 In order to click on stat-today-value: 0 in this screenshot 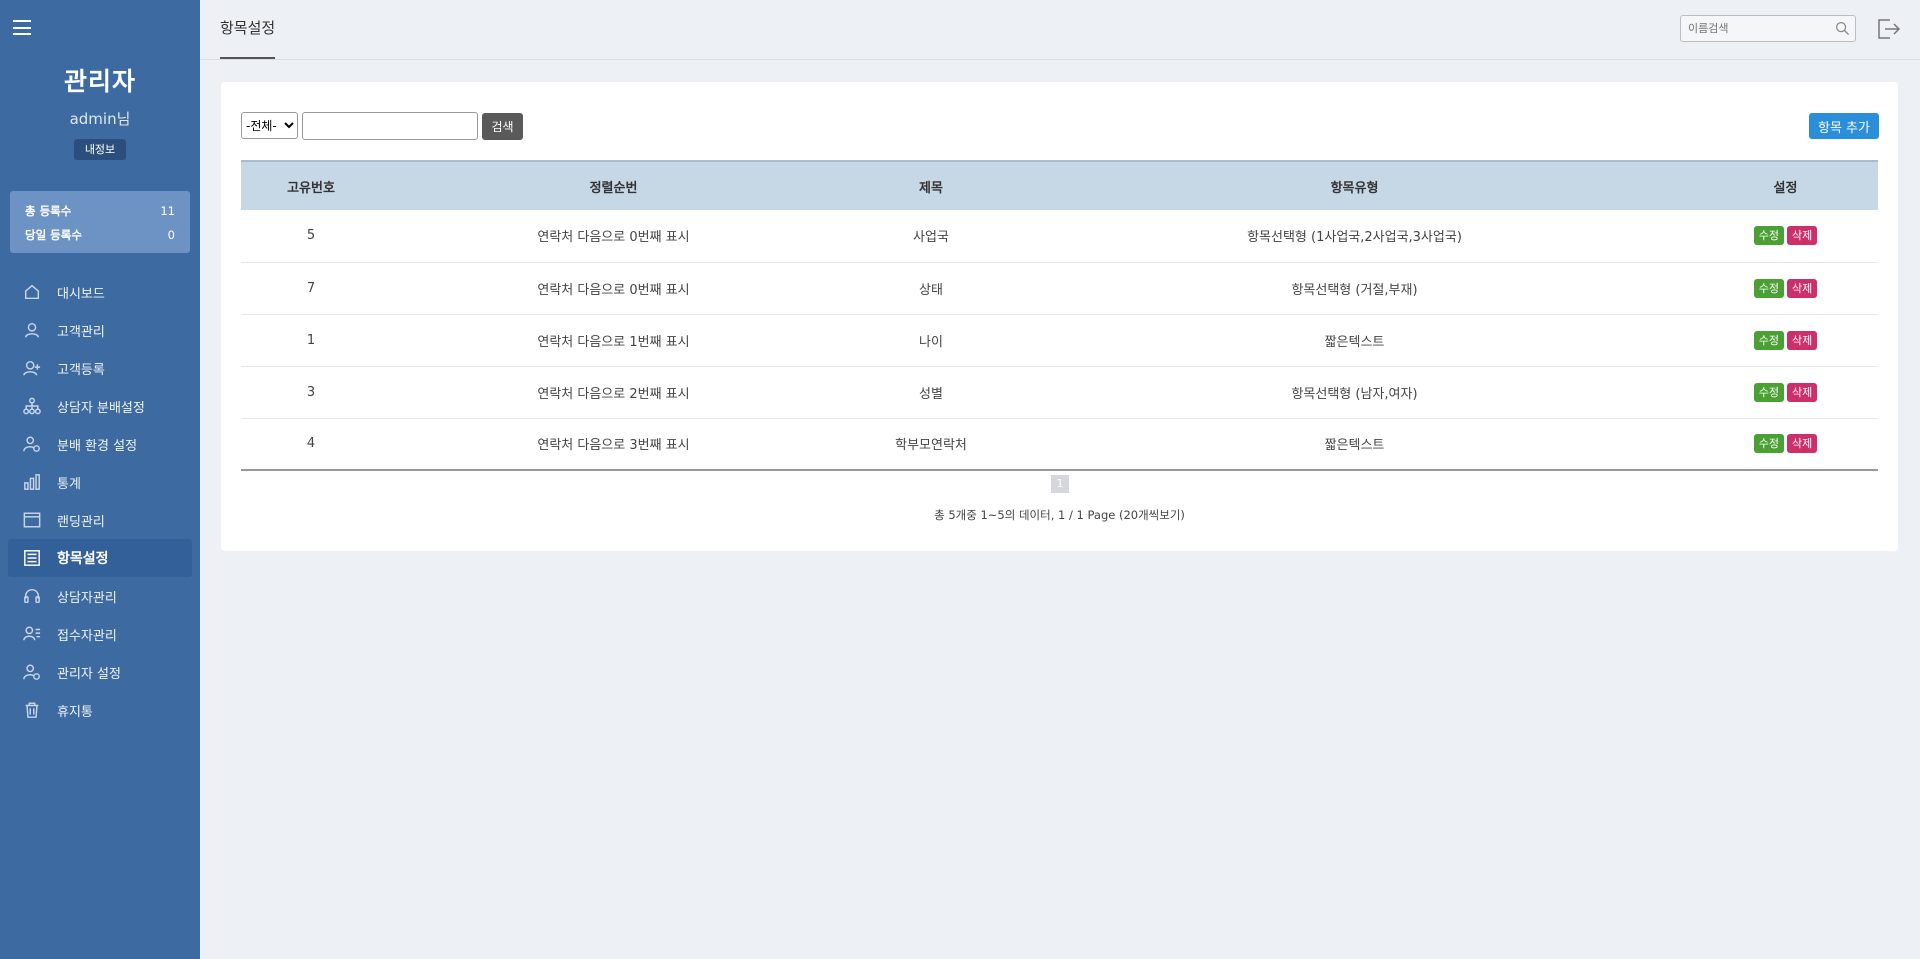, I will do `click(171, 235)`.